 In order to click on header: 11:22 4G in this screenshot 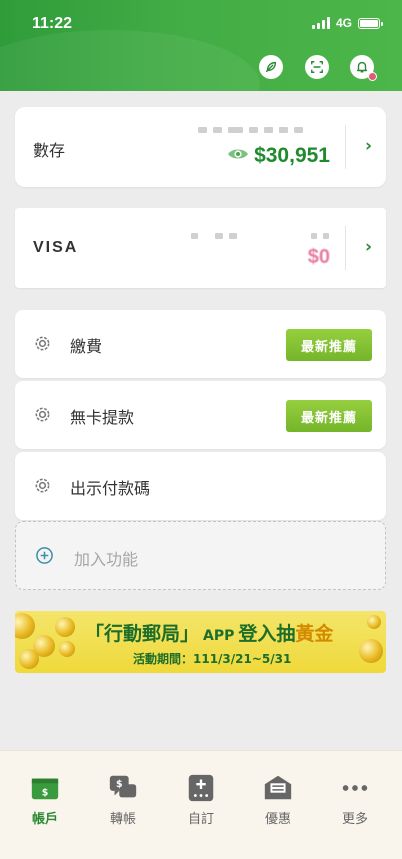, I will do `click(201, 45)`.